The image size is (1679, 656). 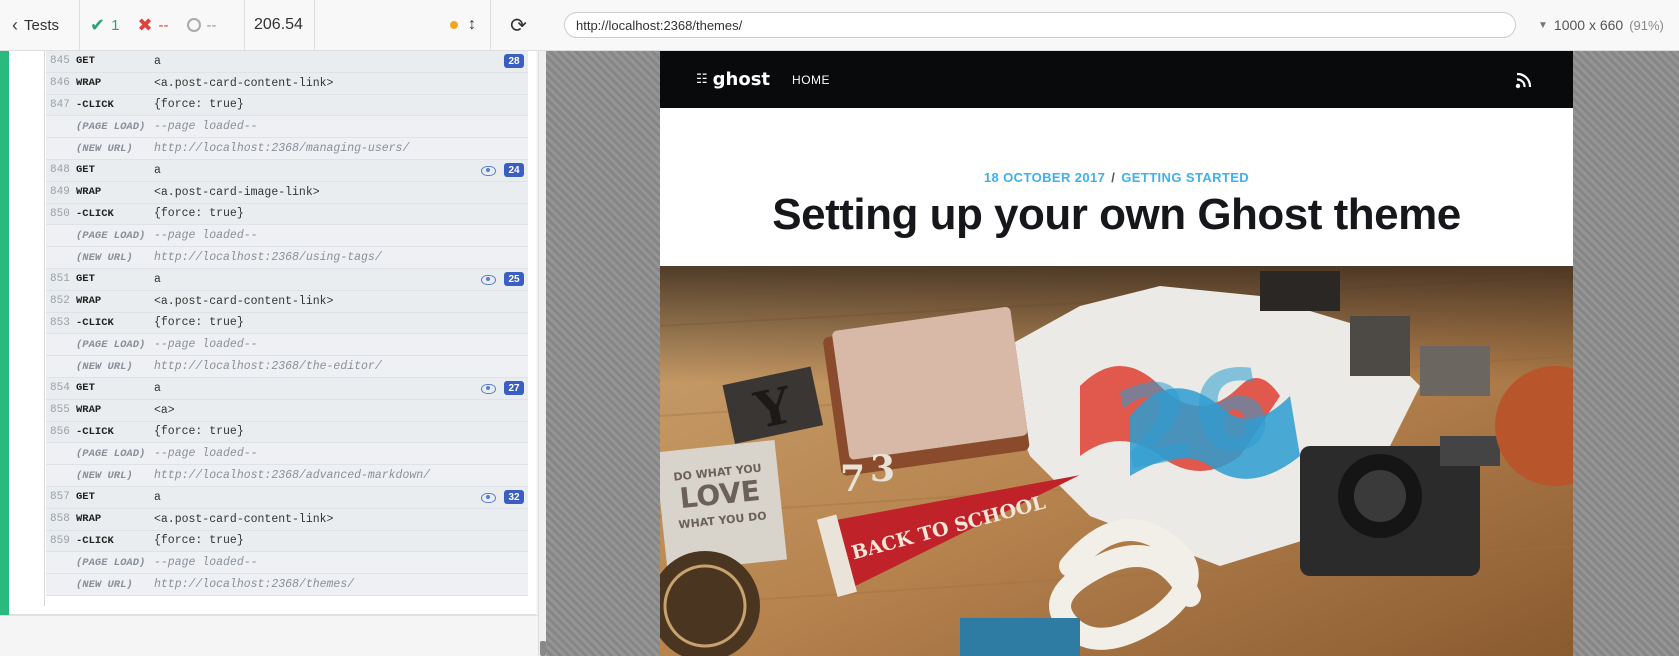 What do you see at coordinates (1116, 214) in the screenshot?
I see `post-title: Setting up your own Ghost theme` at bounding box center [1116, 214].